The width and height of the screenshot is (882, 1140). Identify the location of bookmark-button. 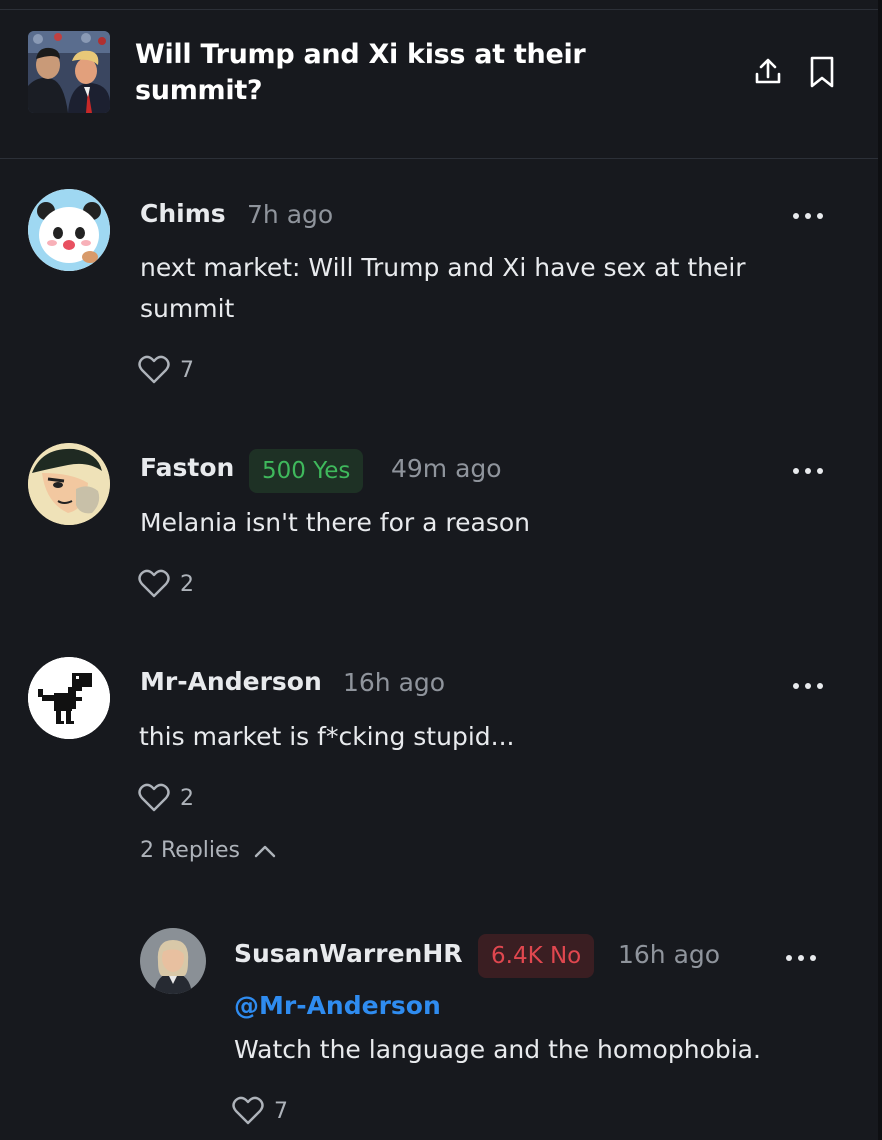
(822, 72).